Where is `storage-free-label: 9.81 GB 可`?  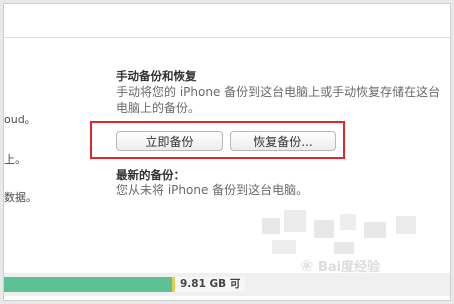
storage-free-label: 9.81 GB 可 is located at coordinates (210, 284).